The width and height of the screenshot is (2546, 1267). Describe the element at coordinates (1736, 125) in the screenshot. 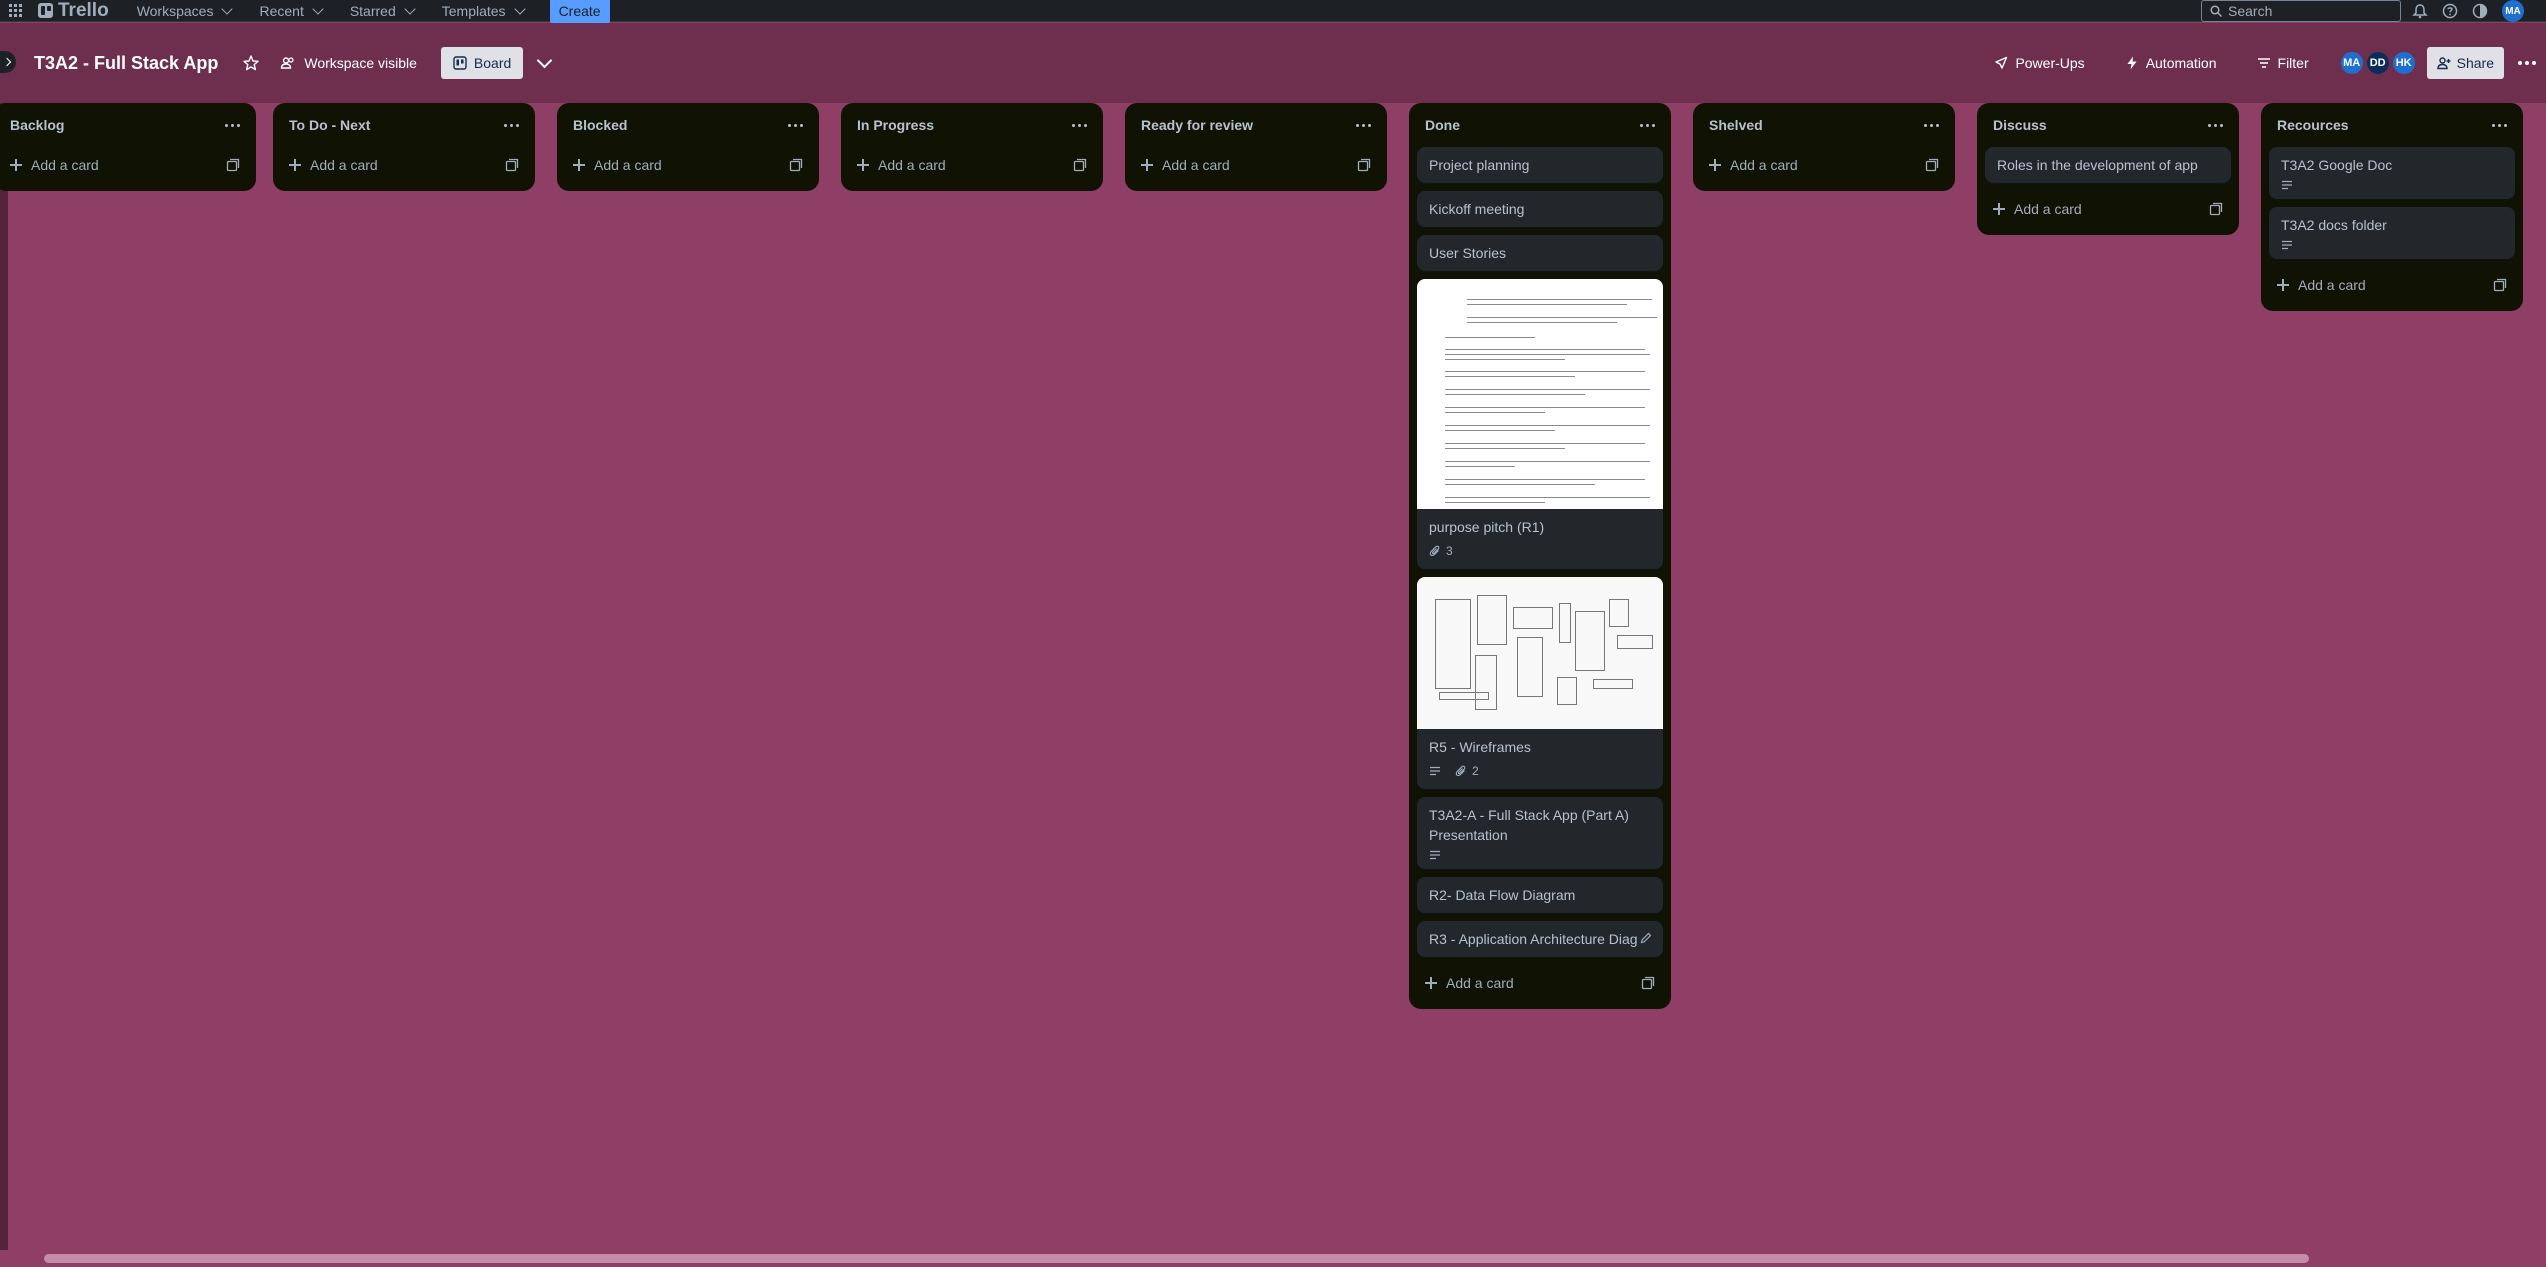

I see `list-title: Shelved` at that location.